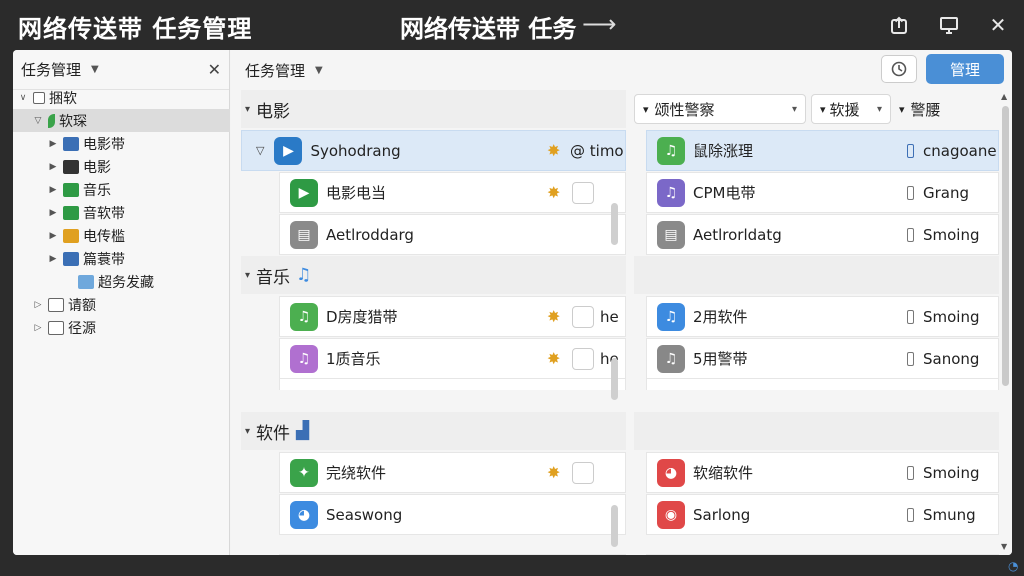 This screenshot has height=576, width=1024. Describe the element at coordinates (121, 281) in the screenshot. I see `tree-item: 超务发藏` at that location.